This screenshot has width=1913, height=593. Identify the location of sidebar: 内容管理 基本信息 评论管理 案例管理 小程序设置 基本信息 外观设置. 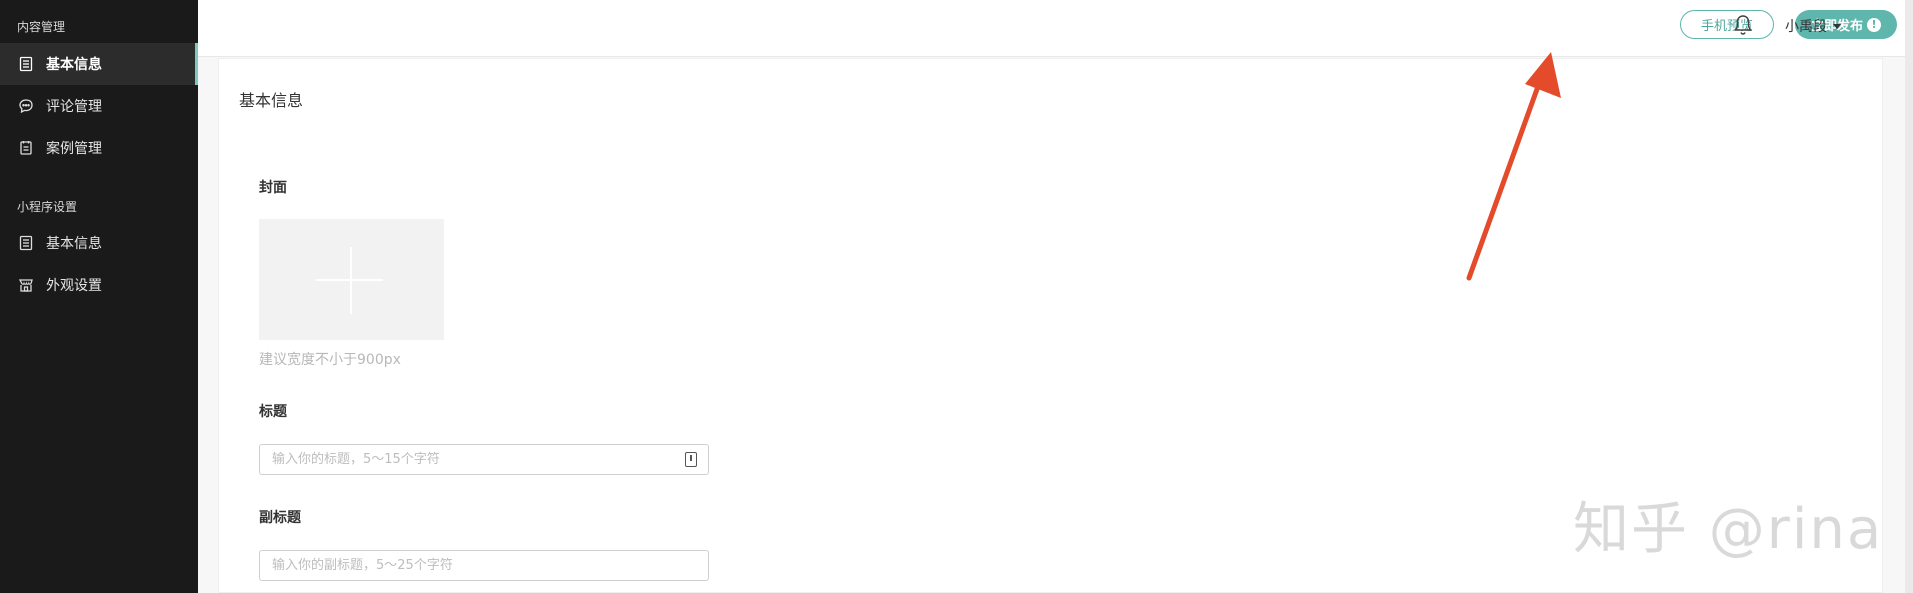
(99, 296).